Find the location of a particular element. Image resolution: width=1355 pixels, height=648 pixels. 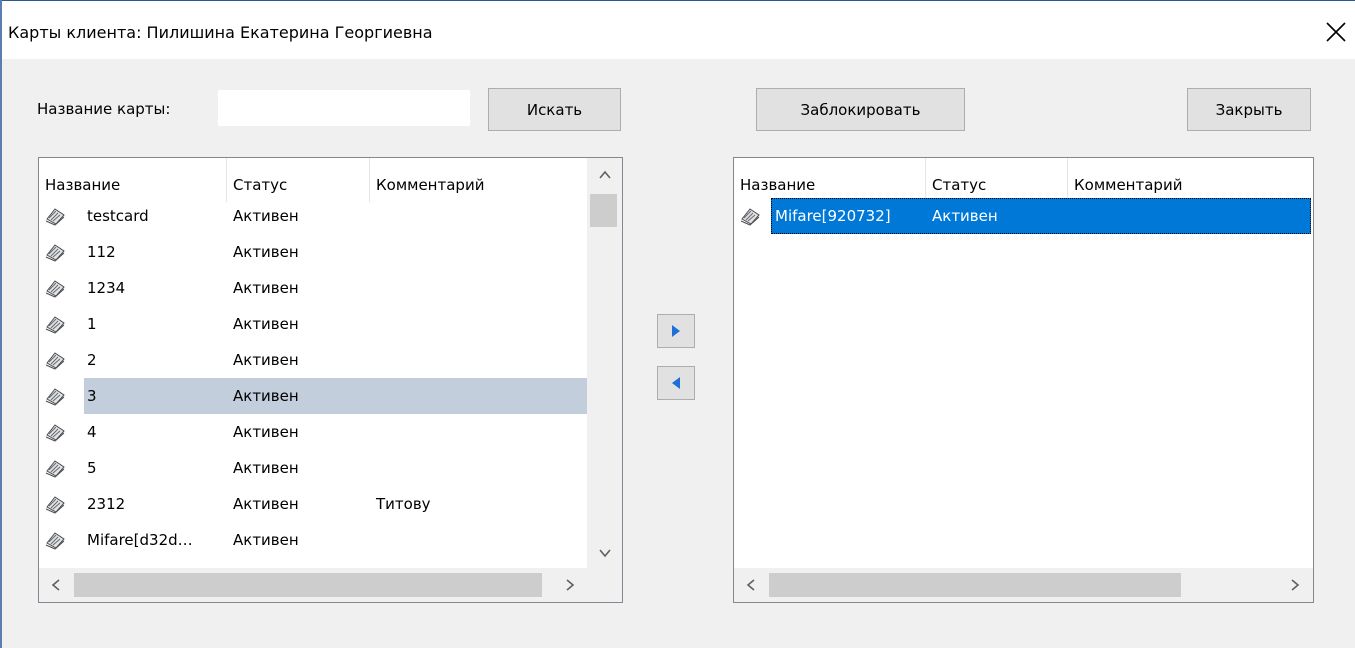

list-item: Mifare[920732] Активен is located at coordinates (1023, 216).